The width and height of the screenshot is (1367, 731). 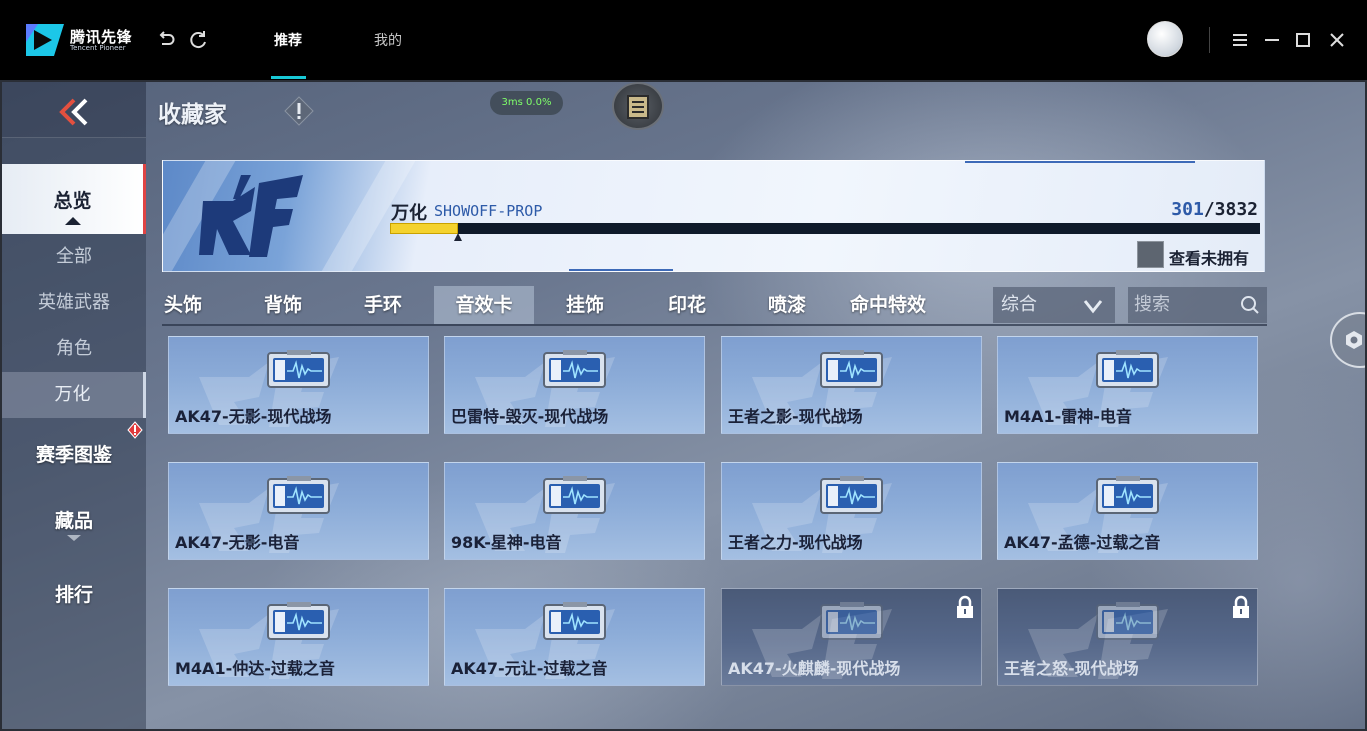 What do you see at coordinates (585, 305) in the screenshot?
I see `tab-pendant: 挂饰` at bounding box center [585, 305].